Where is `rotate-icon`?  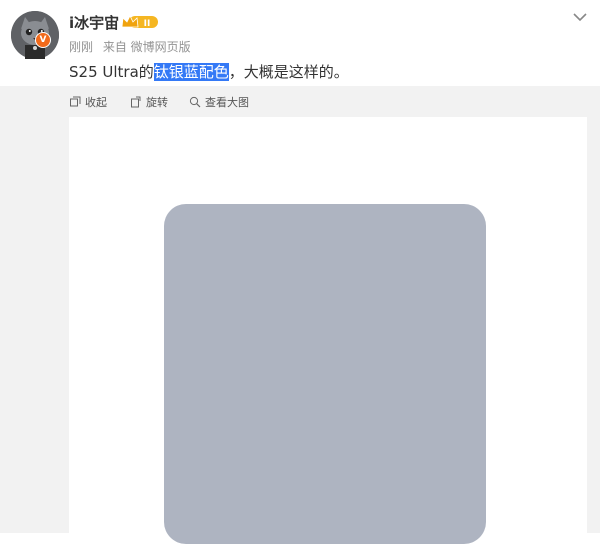 rotate-icon is located at coordinates (136, 102).